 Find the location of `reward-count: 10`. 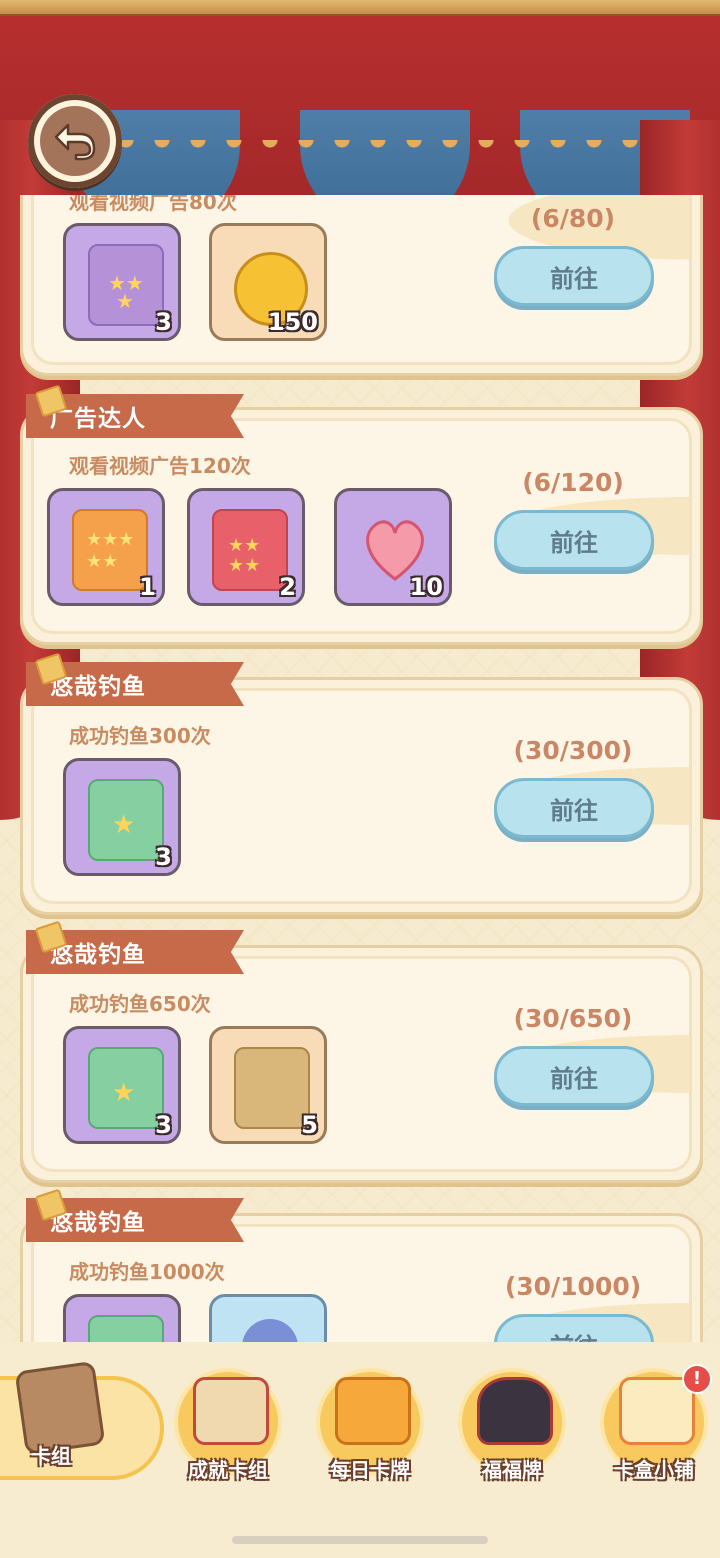

reward-count: 10 is located at coordinates (426, 587).